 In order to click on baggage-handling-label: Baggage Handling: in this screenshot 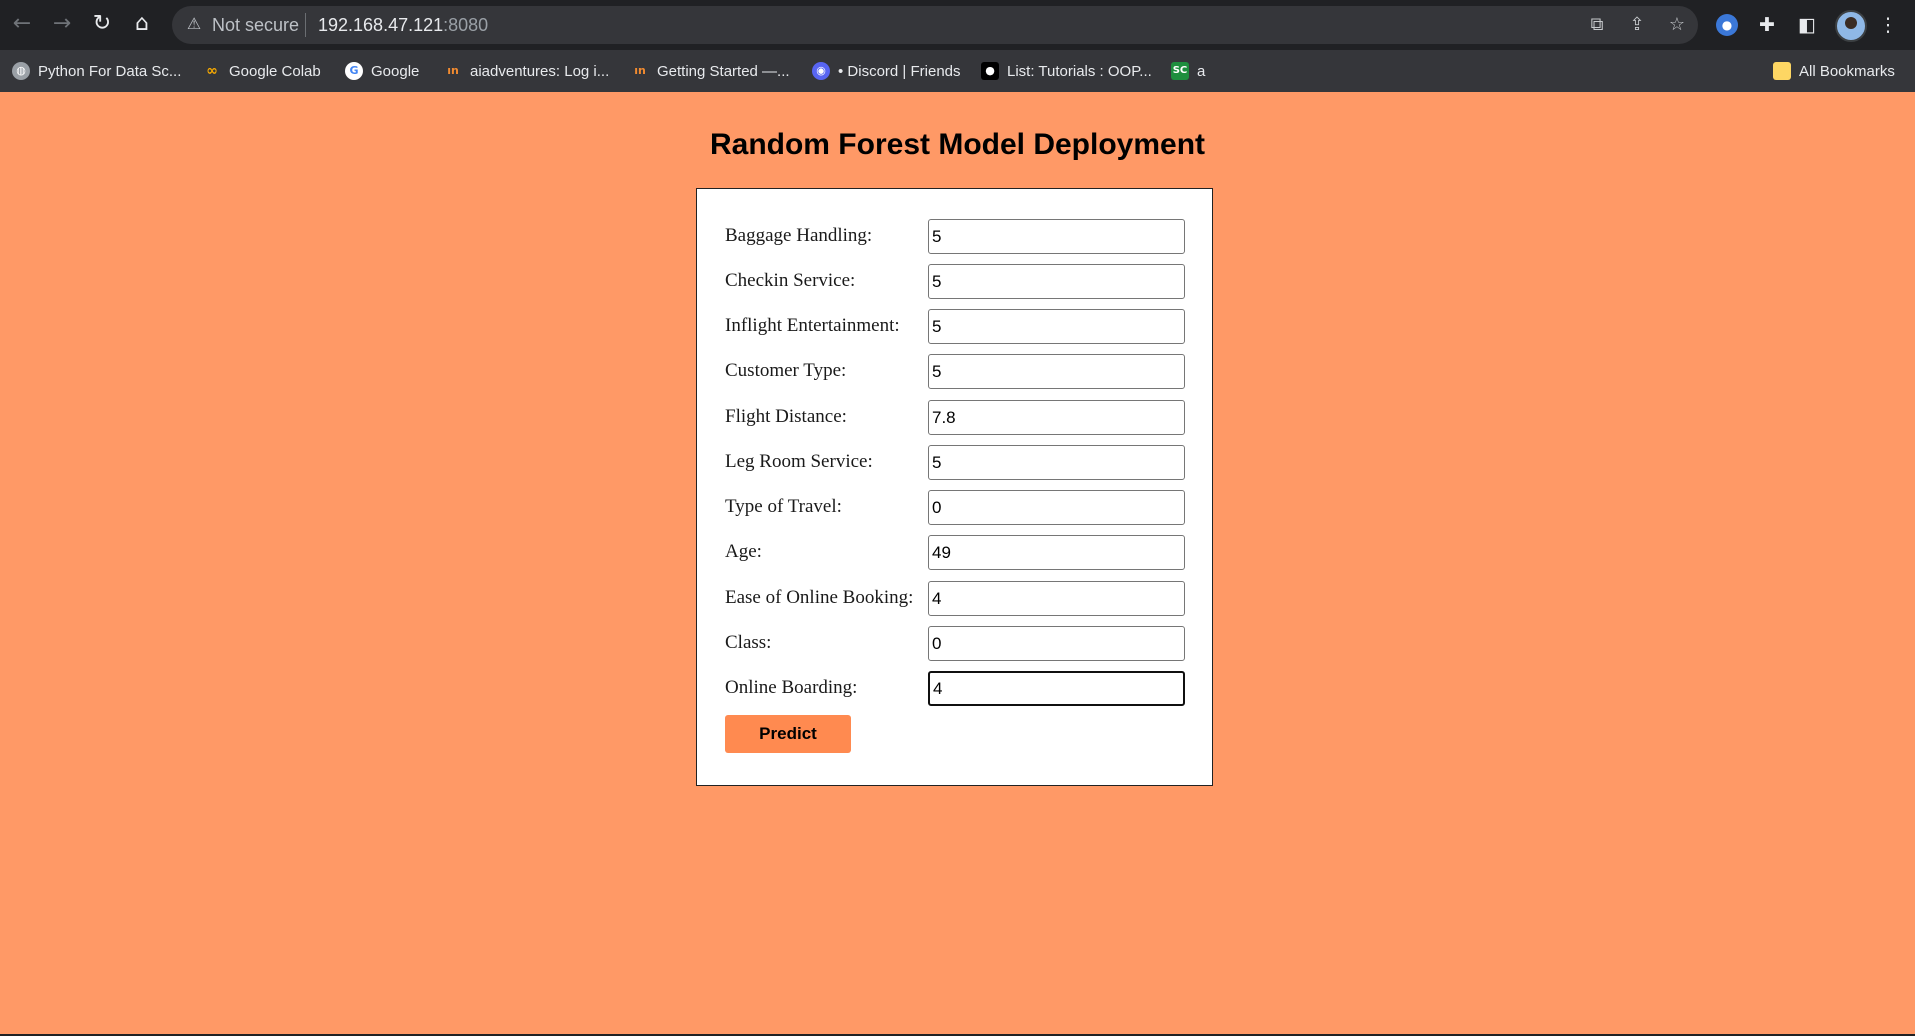, I will do `click(799, 235)`.